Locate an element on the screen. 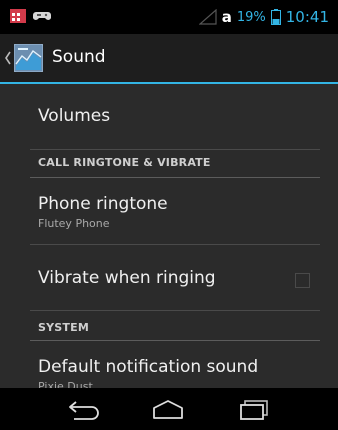  navigation-bar is located at coordinates (169, 409).